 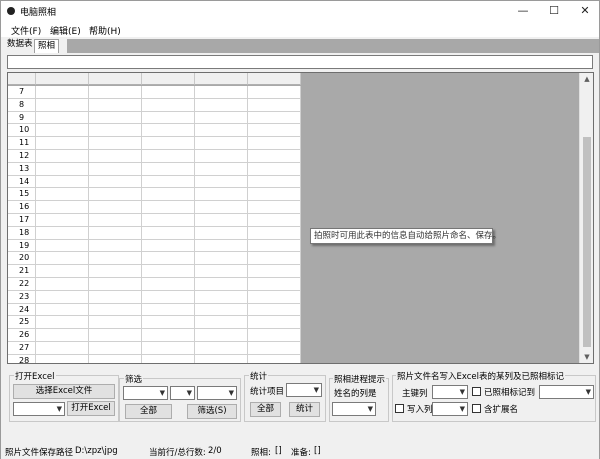 I want to click on primary-key-select: ▼, so click(x=450, y=392).